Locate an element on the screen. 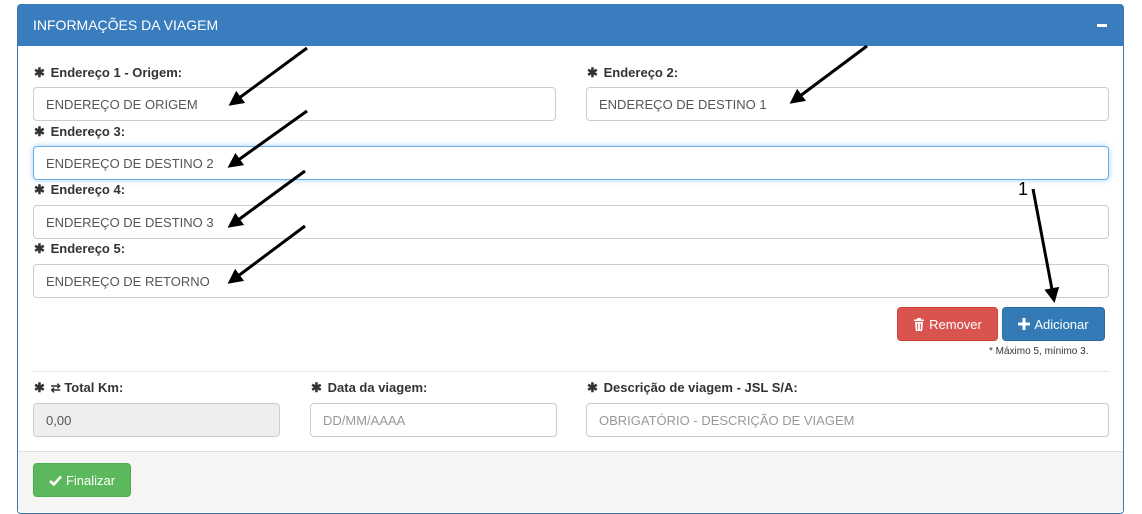 The height and width of the screenshot is (514, 1142). trip-date-input is located at coordinates (433, 420).